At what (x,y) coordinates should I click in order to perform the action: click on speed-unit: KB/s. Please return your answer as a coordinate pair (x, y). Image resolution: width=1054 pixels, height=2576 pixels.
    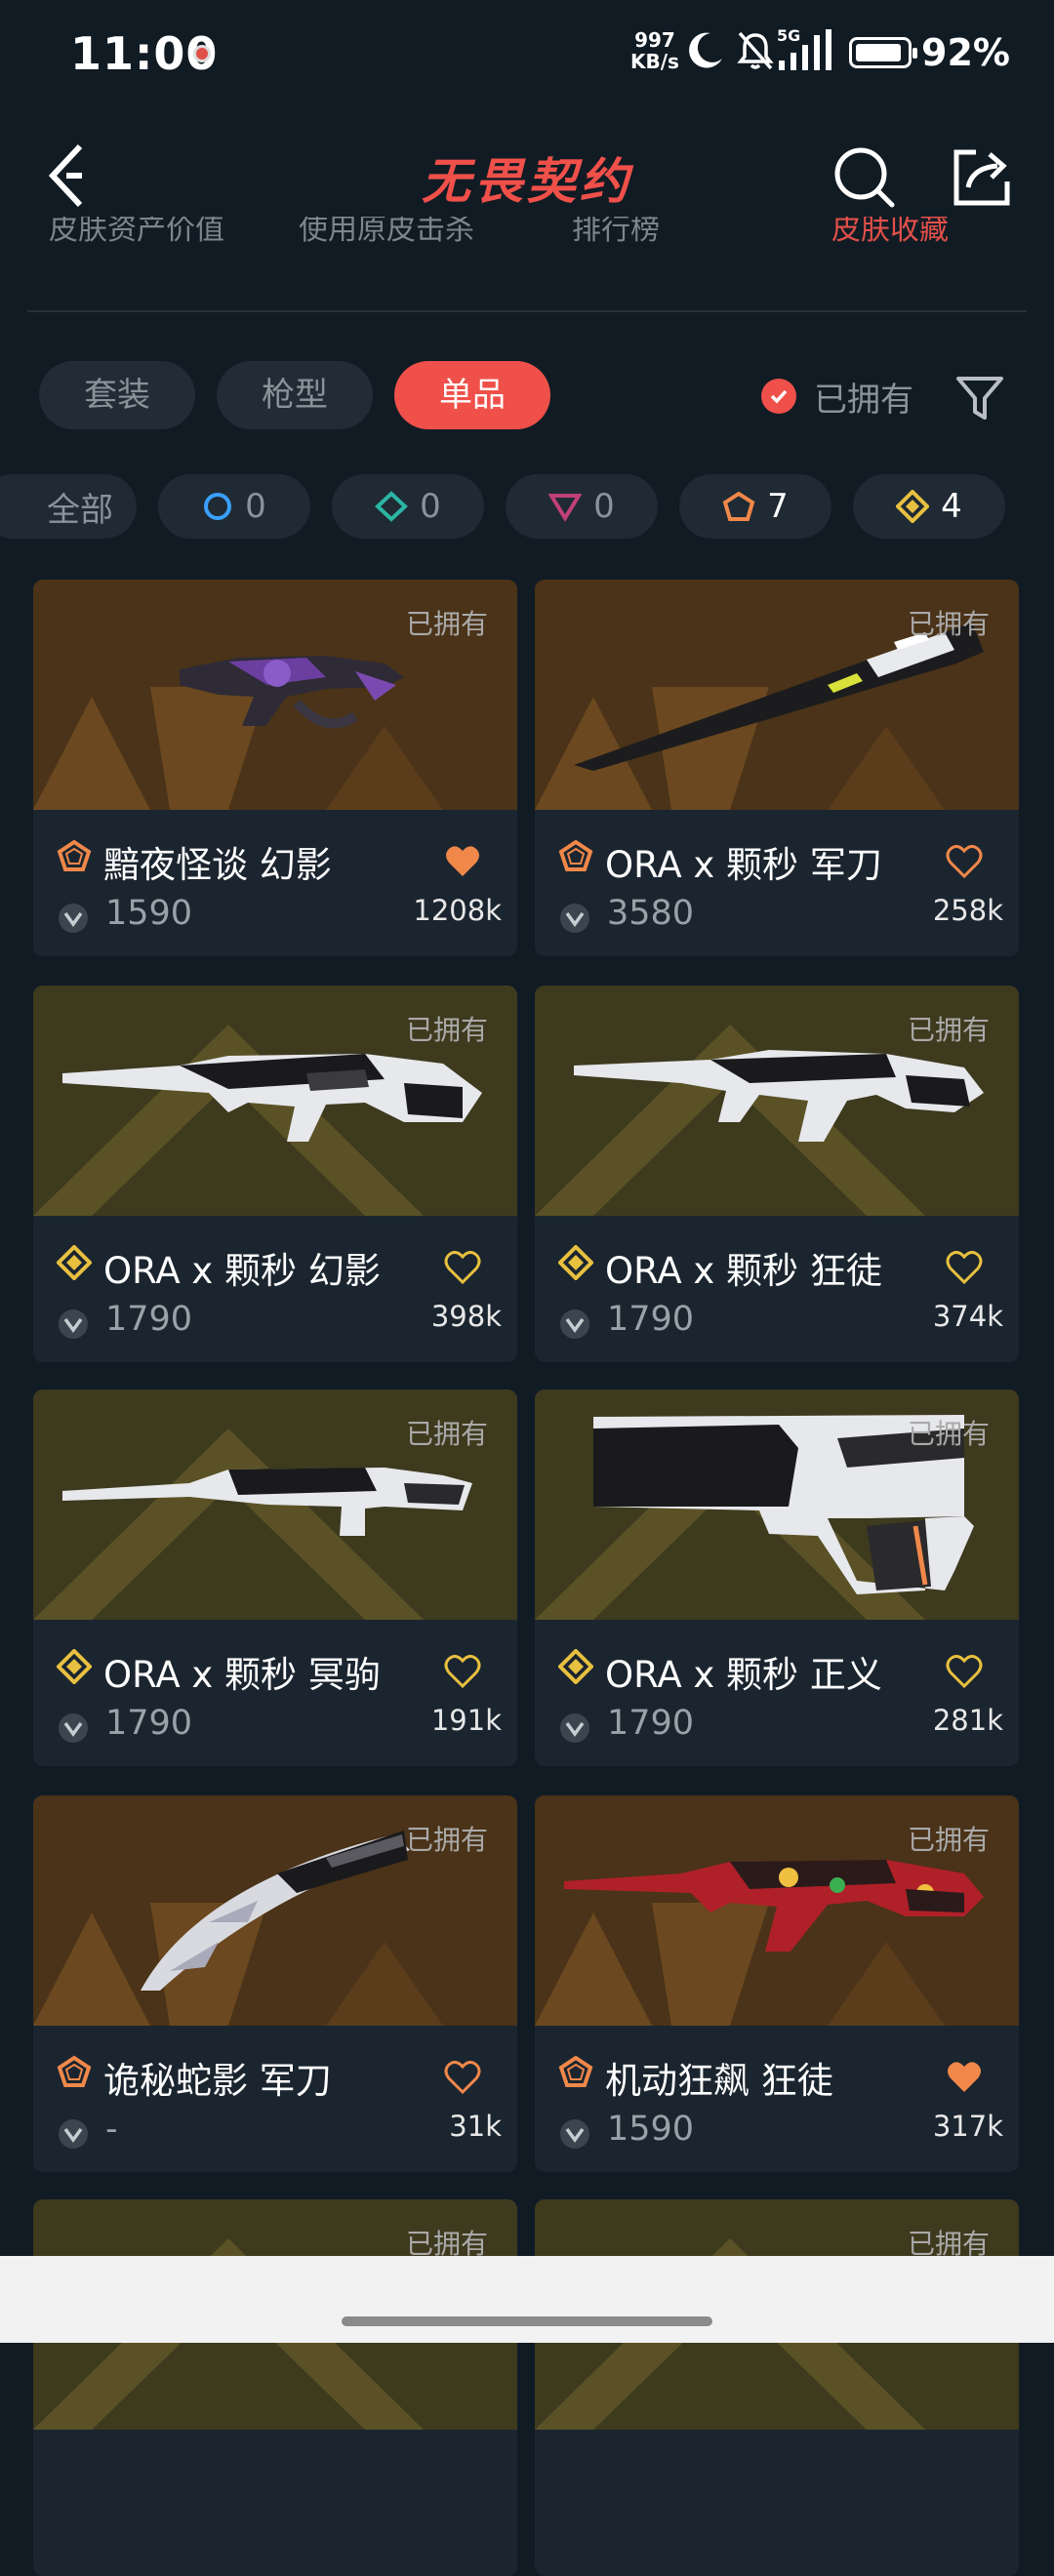
    Looking at the image, I should click on (654, 61).